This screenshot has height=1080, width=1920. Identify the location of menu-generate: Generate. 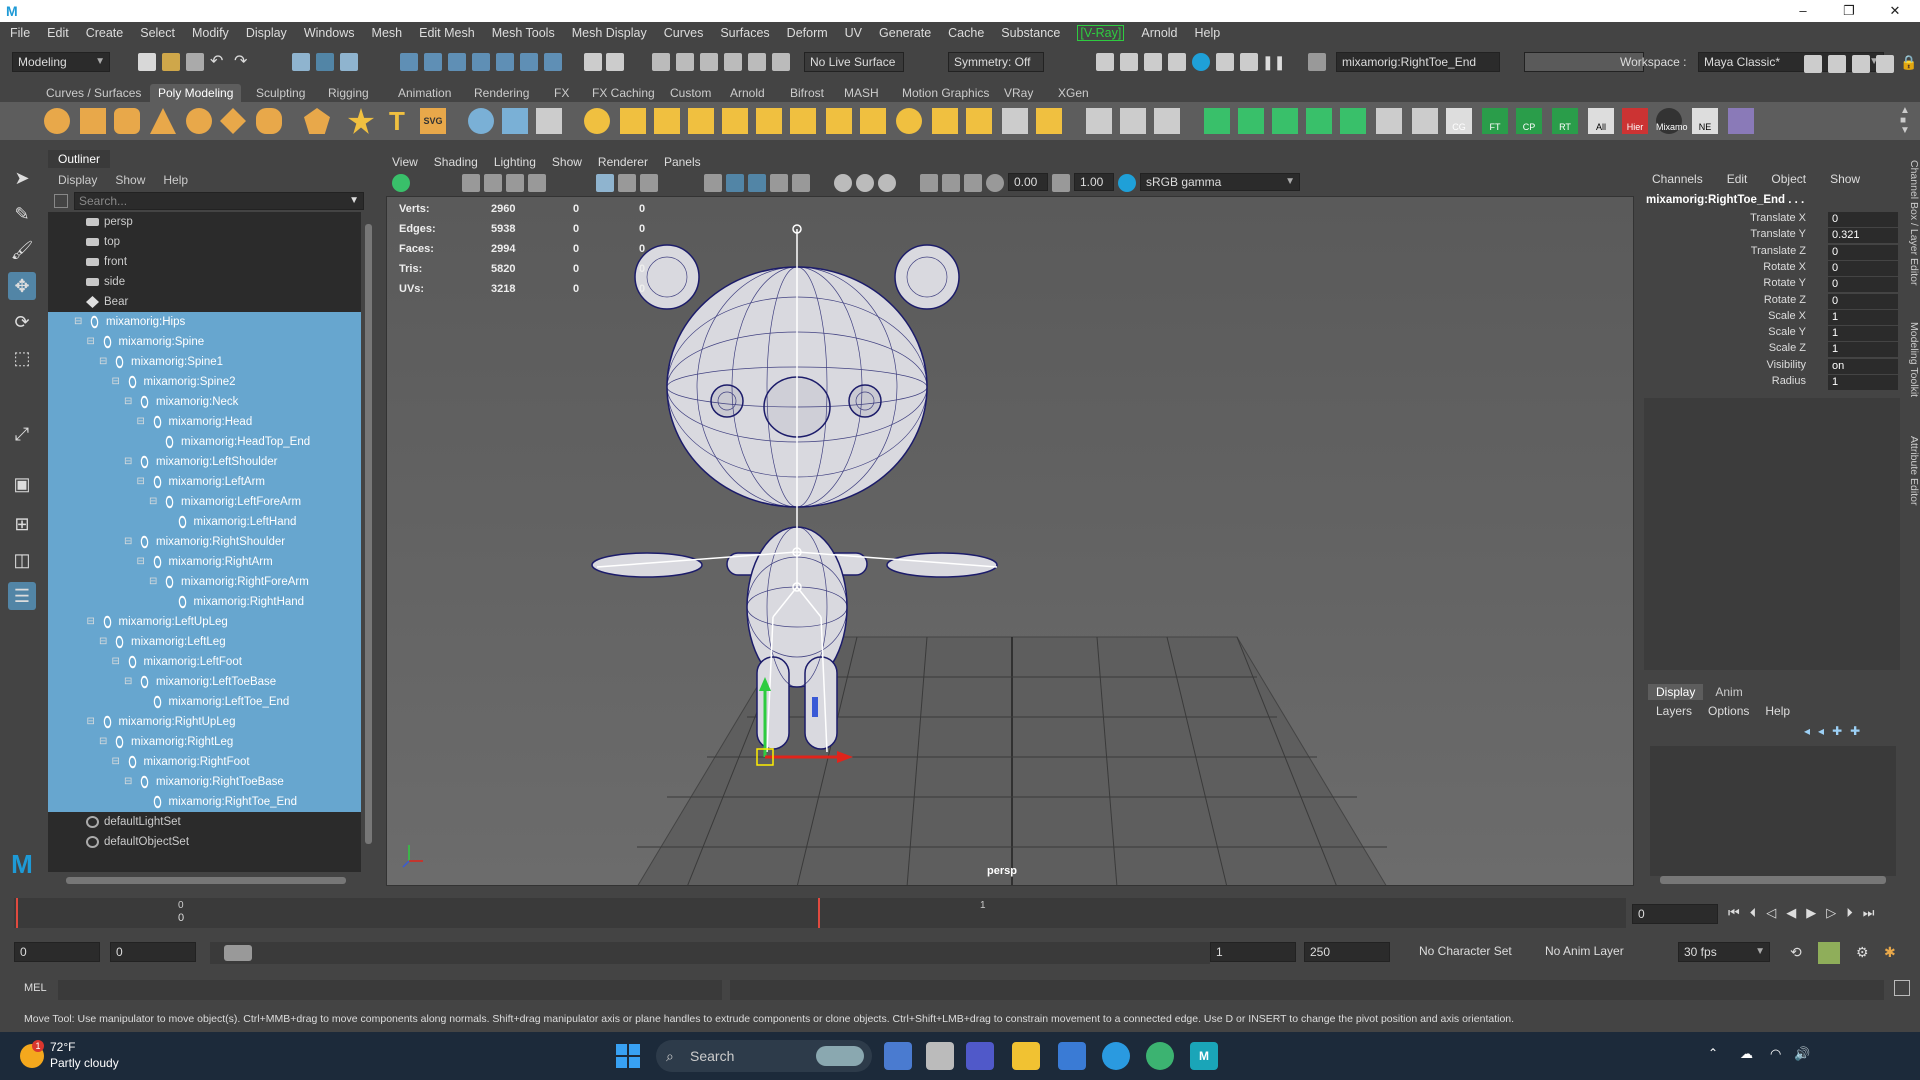
(905, 33).